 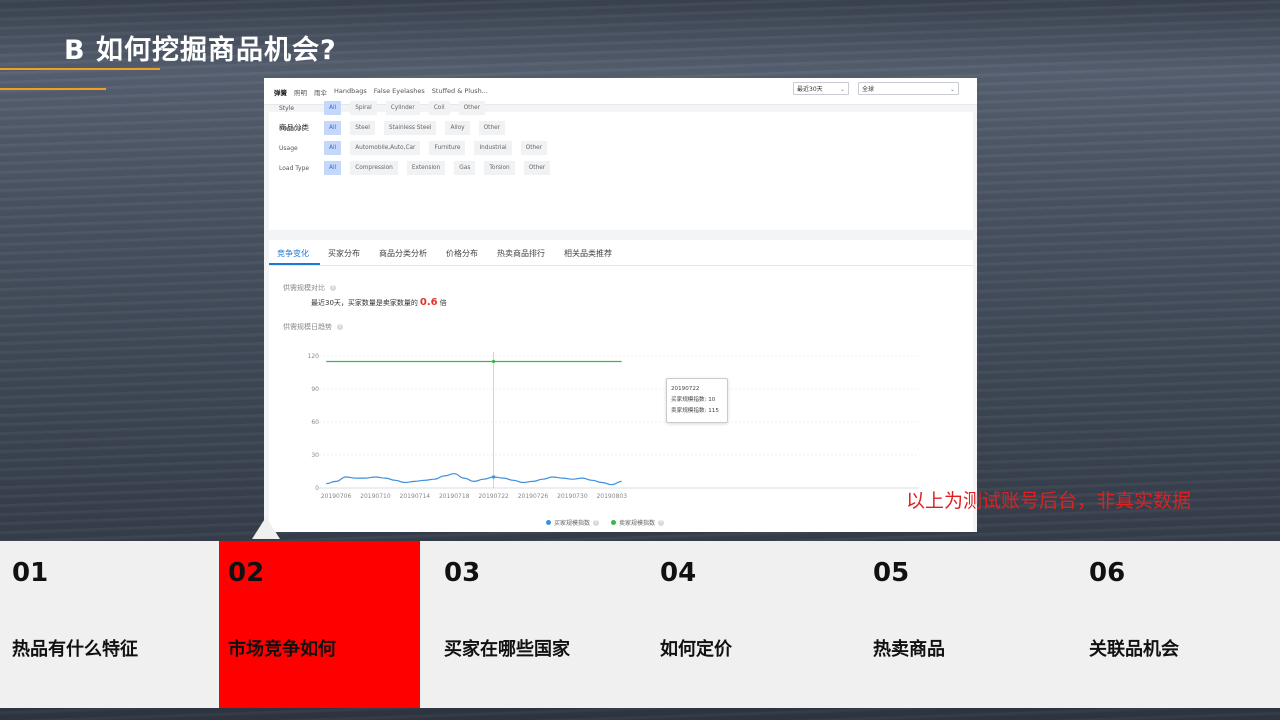 What do you see at coordinates (410, 128) in the screenshot?
I see `filter-option-chip: Stainless Steel` at bounding box center [410, 128].